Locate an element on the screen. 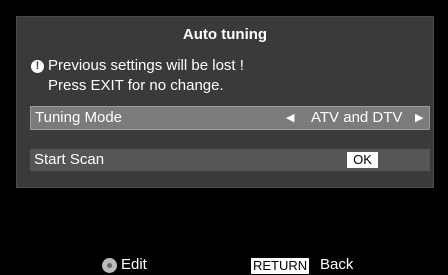 The width and height of the screenshot is (448, 275). warning-message: Previous settings will be lost ! is located at coordinates (146, 65).